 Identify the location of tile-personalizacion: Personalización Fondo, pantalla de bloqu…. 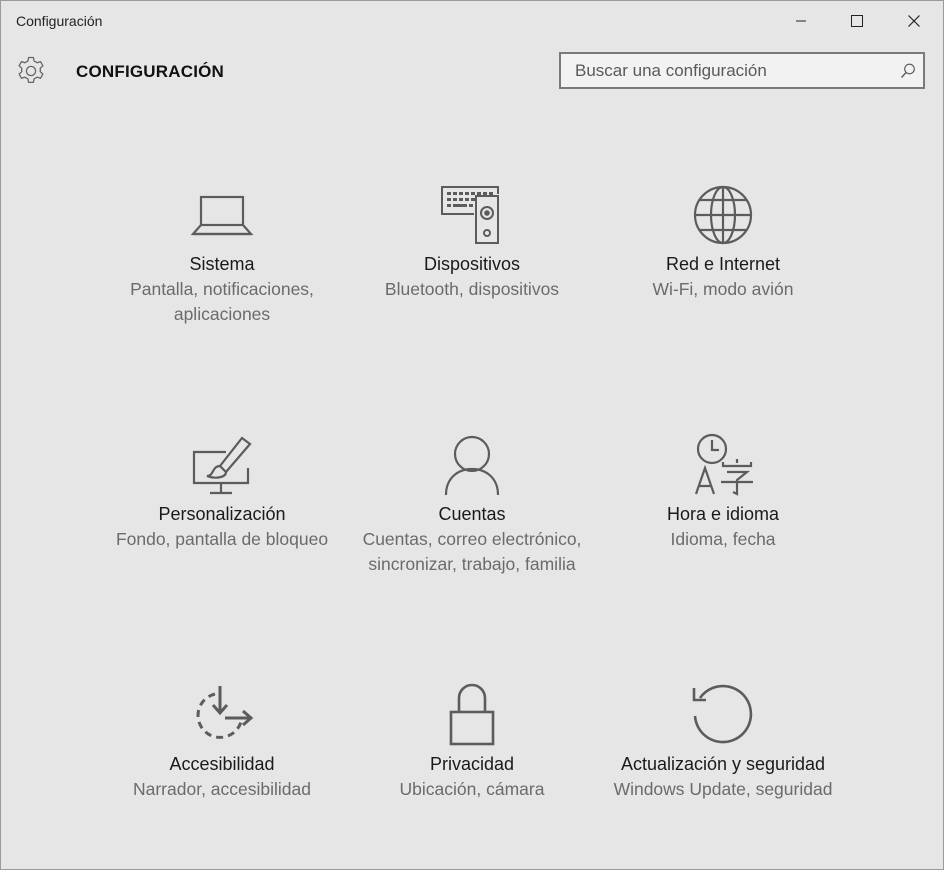
(222, 492).